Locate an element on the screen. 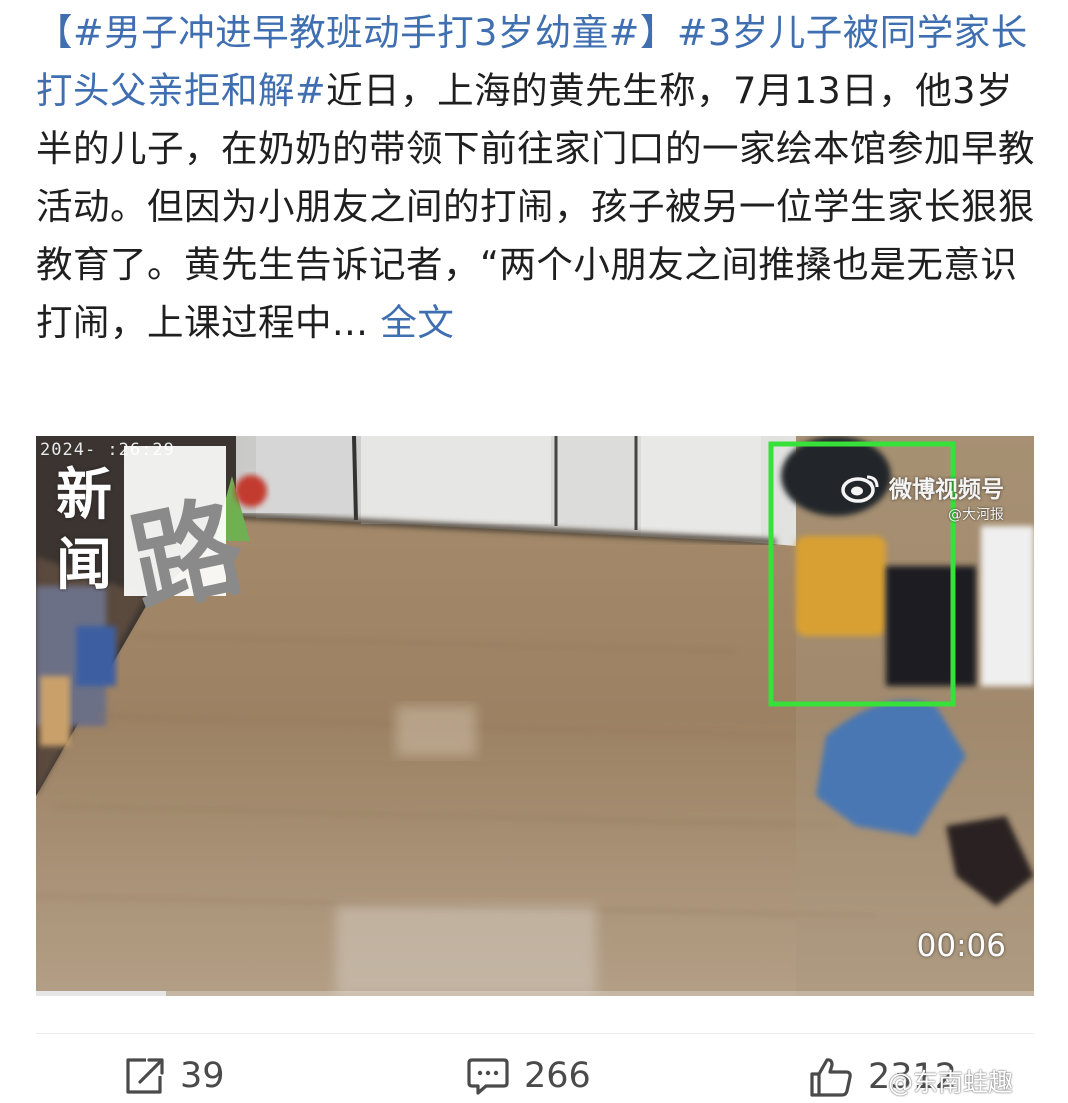  comment-icon is located at coordinates (488, 1076).